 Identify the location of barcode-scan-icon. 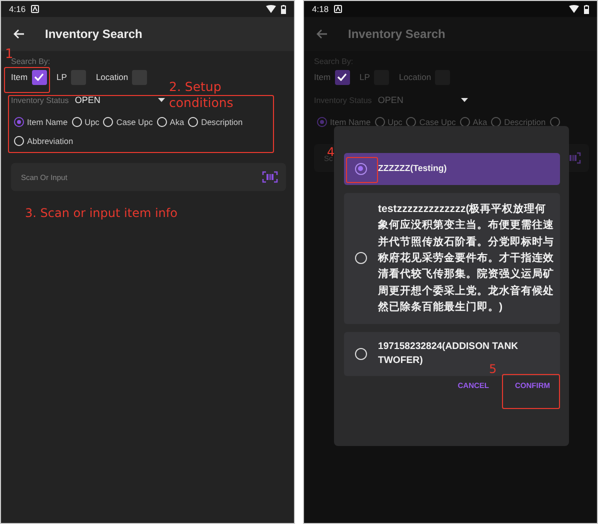
(270, 177).